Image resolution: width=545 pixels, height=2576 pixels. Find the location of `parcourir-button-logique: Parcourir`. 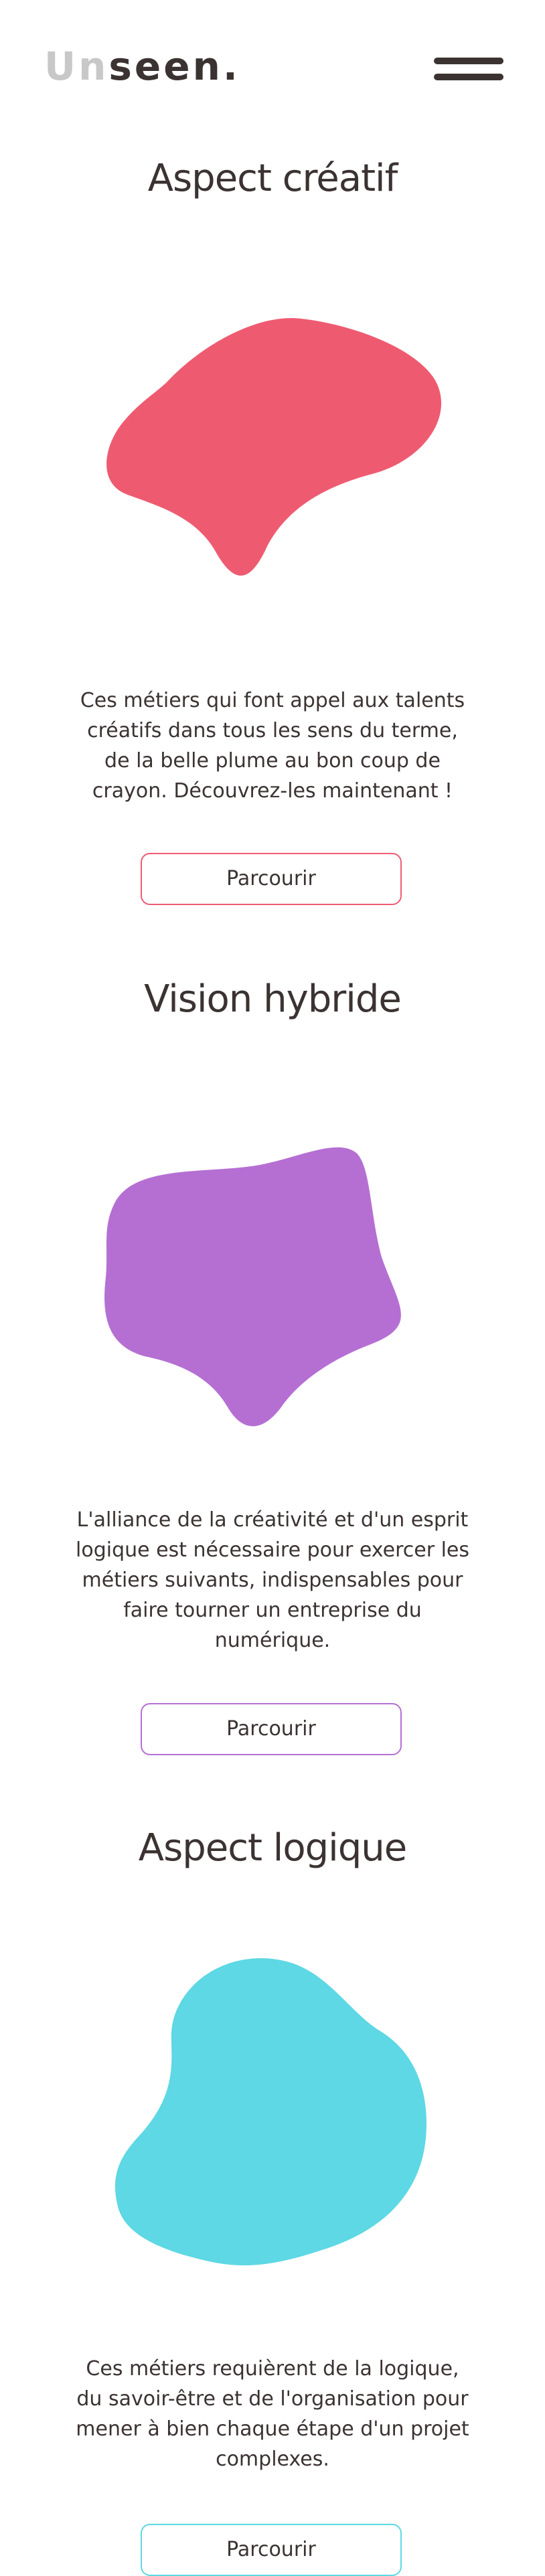

parcourir-button-logique: Parcourir is located at coordinates (271, 2550).